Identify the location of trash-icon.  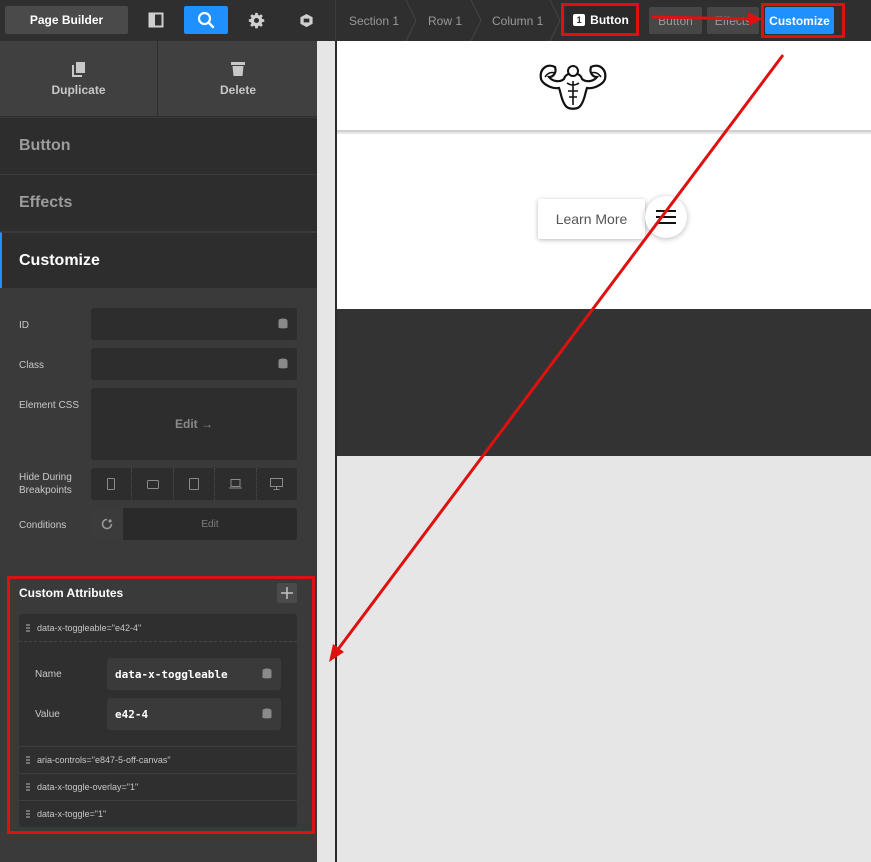
(238, 69).